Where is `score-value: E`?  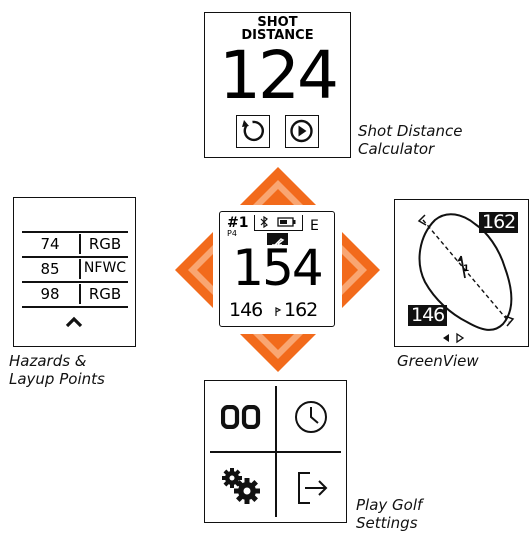 score-value: E is located at coordinates (314, 226).